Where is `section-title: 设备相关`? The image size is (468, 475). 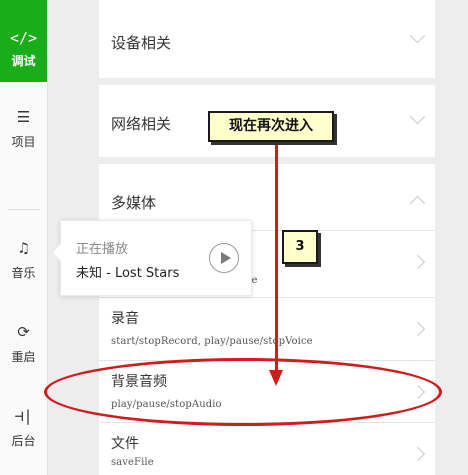 section-title: 设备相关 is located at coordinates (141, 43).